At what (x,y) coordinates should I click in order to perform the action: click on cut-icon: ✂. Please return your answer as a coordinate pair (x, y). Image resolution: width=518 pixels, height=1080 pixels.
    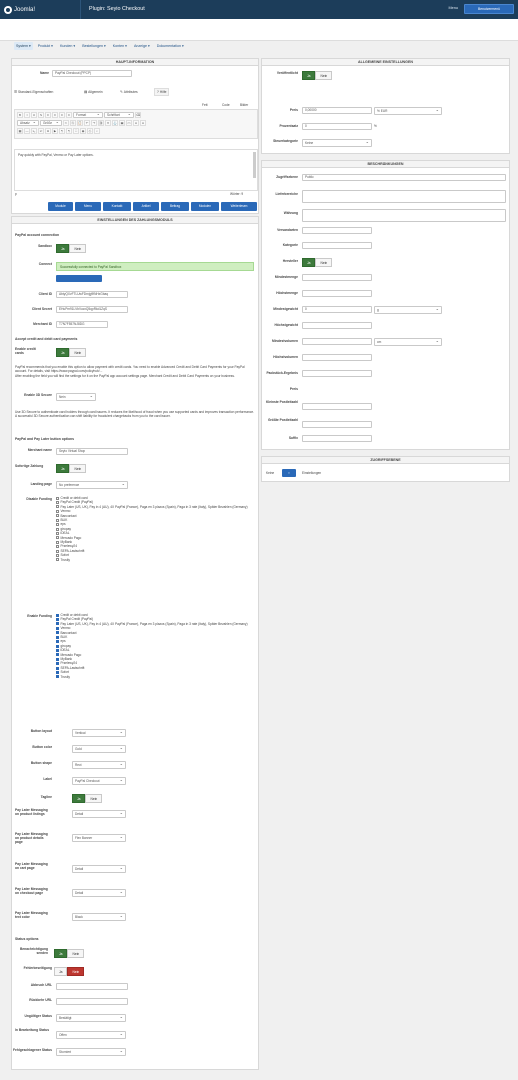
    Looking at the image, I should click on (66, 123).